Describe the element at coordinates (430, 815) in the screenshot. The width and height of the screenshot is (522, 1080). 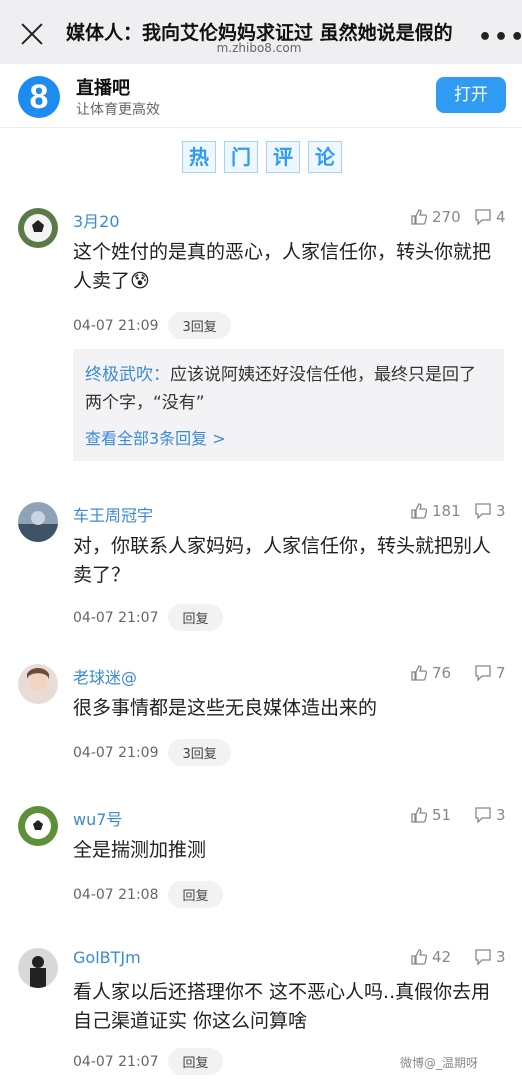
I see `like-button: 51` at that location.